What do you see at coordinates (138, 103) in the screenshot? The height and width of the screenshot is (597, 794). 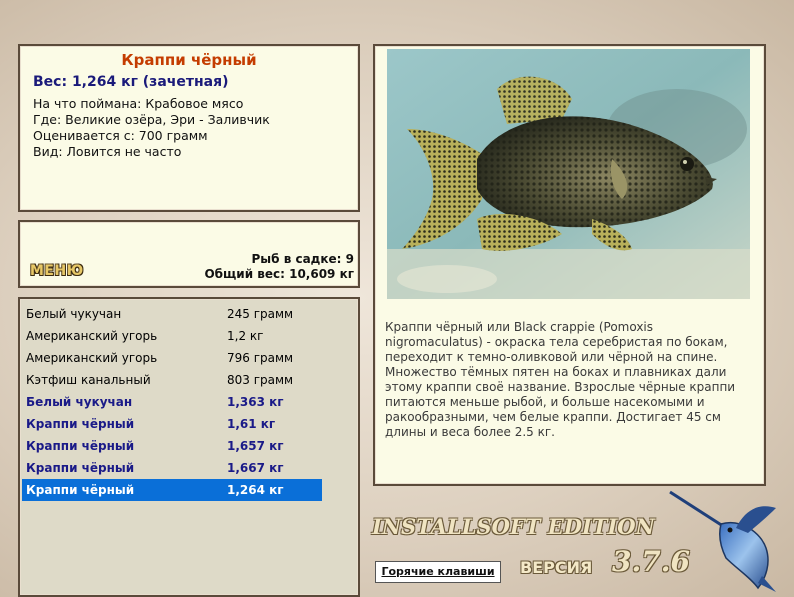 I see `bait-line: На что поймана: Крабовое мясо` at bounding box center [138, 103].